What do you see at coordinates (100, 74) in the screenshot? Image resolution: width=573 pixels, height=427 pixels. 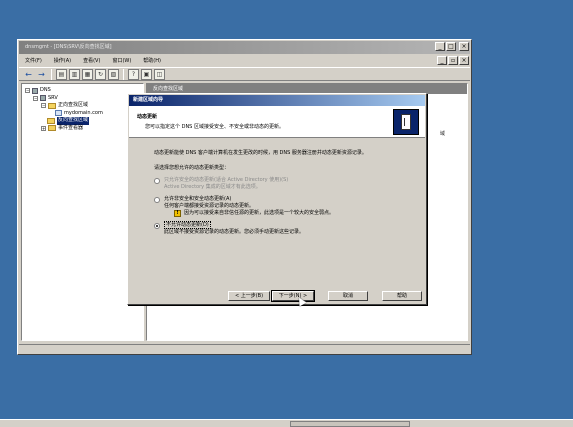 I see `refresh-icon: ↻` at bounding box center [100, 74].